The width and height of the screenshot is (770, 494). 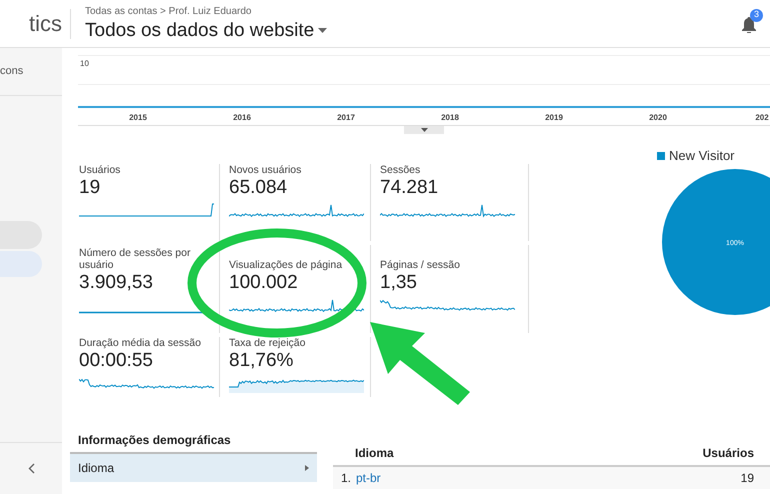 I want to click on axis-tick-label: 2018, so click(x=450, y=118).